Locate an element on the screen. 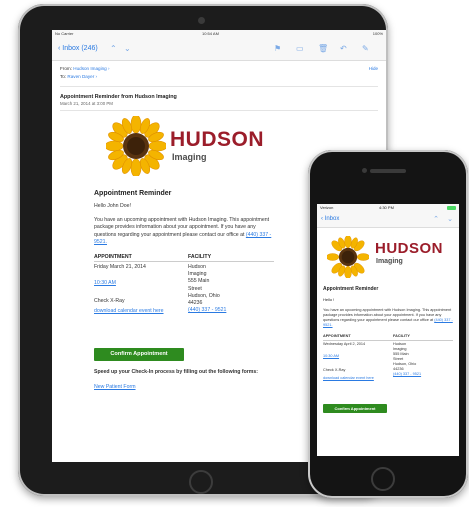 The width and height of the screenshot is (469, 507). greeting: Hello John Doe! is located at coordinates (112, 206).